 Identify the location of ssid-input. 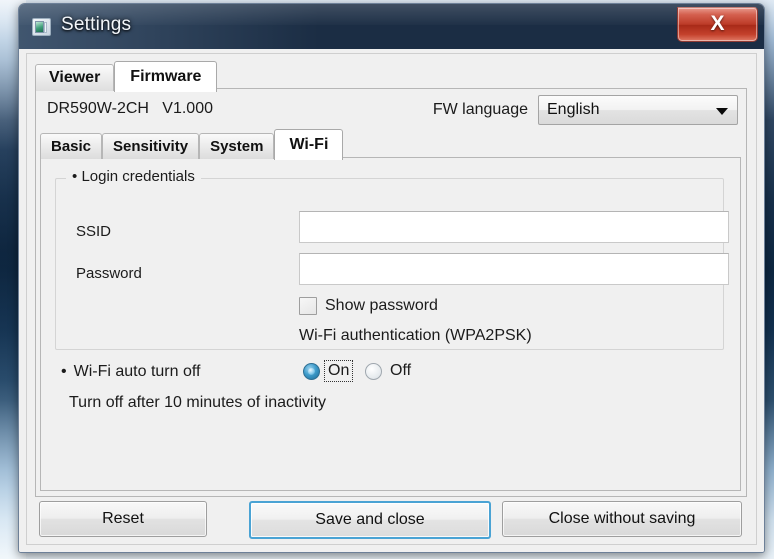
(514, 227).